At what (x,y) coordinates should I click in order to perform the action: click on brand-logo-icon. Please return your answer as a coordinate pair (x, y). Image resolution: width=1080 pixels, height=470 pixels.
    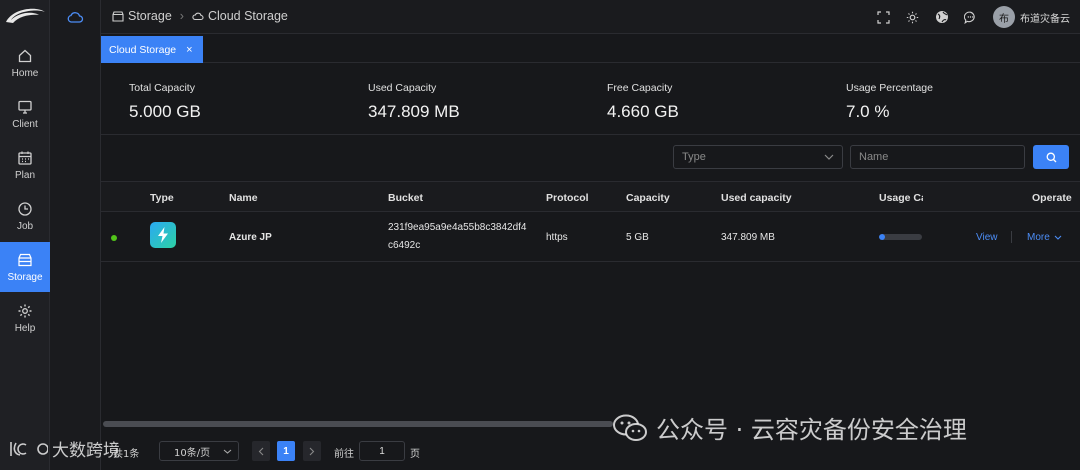
    Looking at the image, I should click on (29, 448).